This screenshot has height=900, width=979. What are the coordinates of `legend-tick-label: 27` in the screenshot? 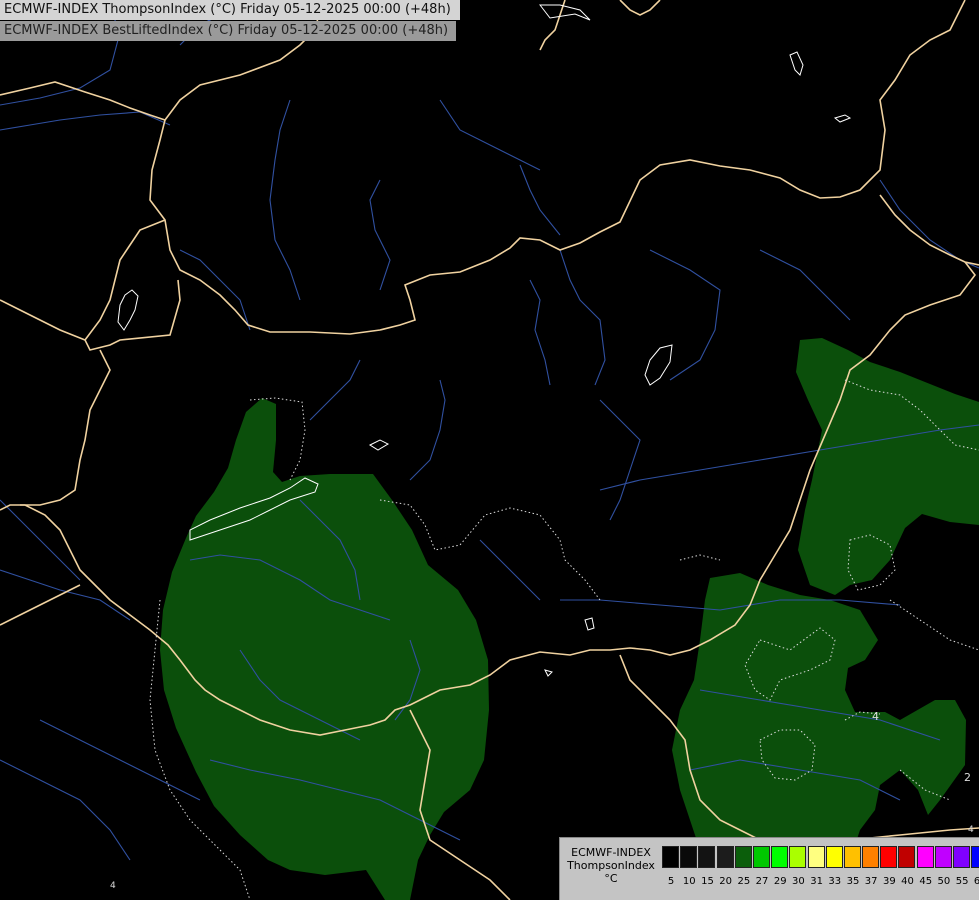 It's located at (762, 881).